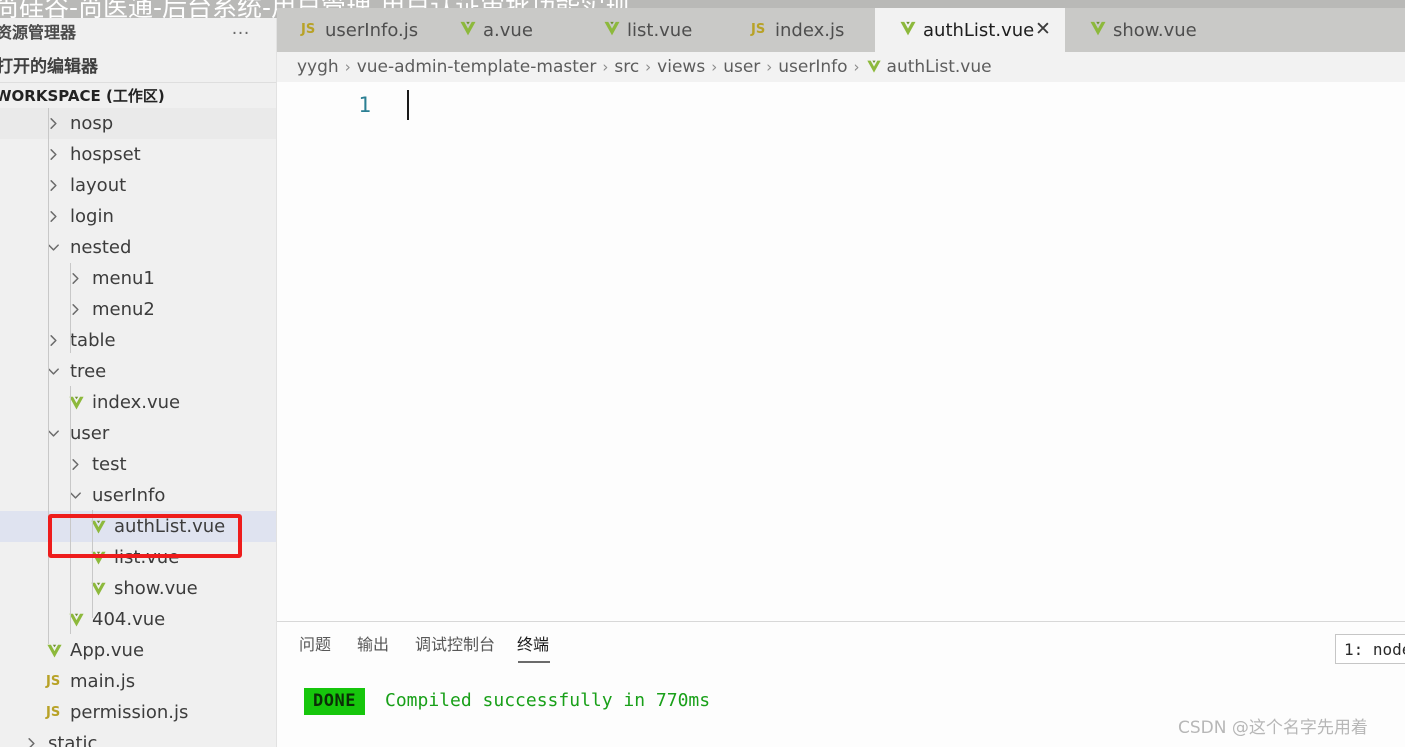 The image size is (1405, 747). I want to click on editor-tab-active: authList.vue ✕, so click(970, 30).